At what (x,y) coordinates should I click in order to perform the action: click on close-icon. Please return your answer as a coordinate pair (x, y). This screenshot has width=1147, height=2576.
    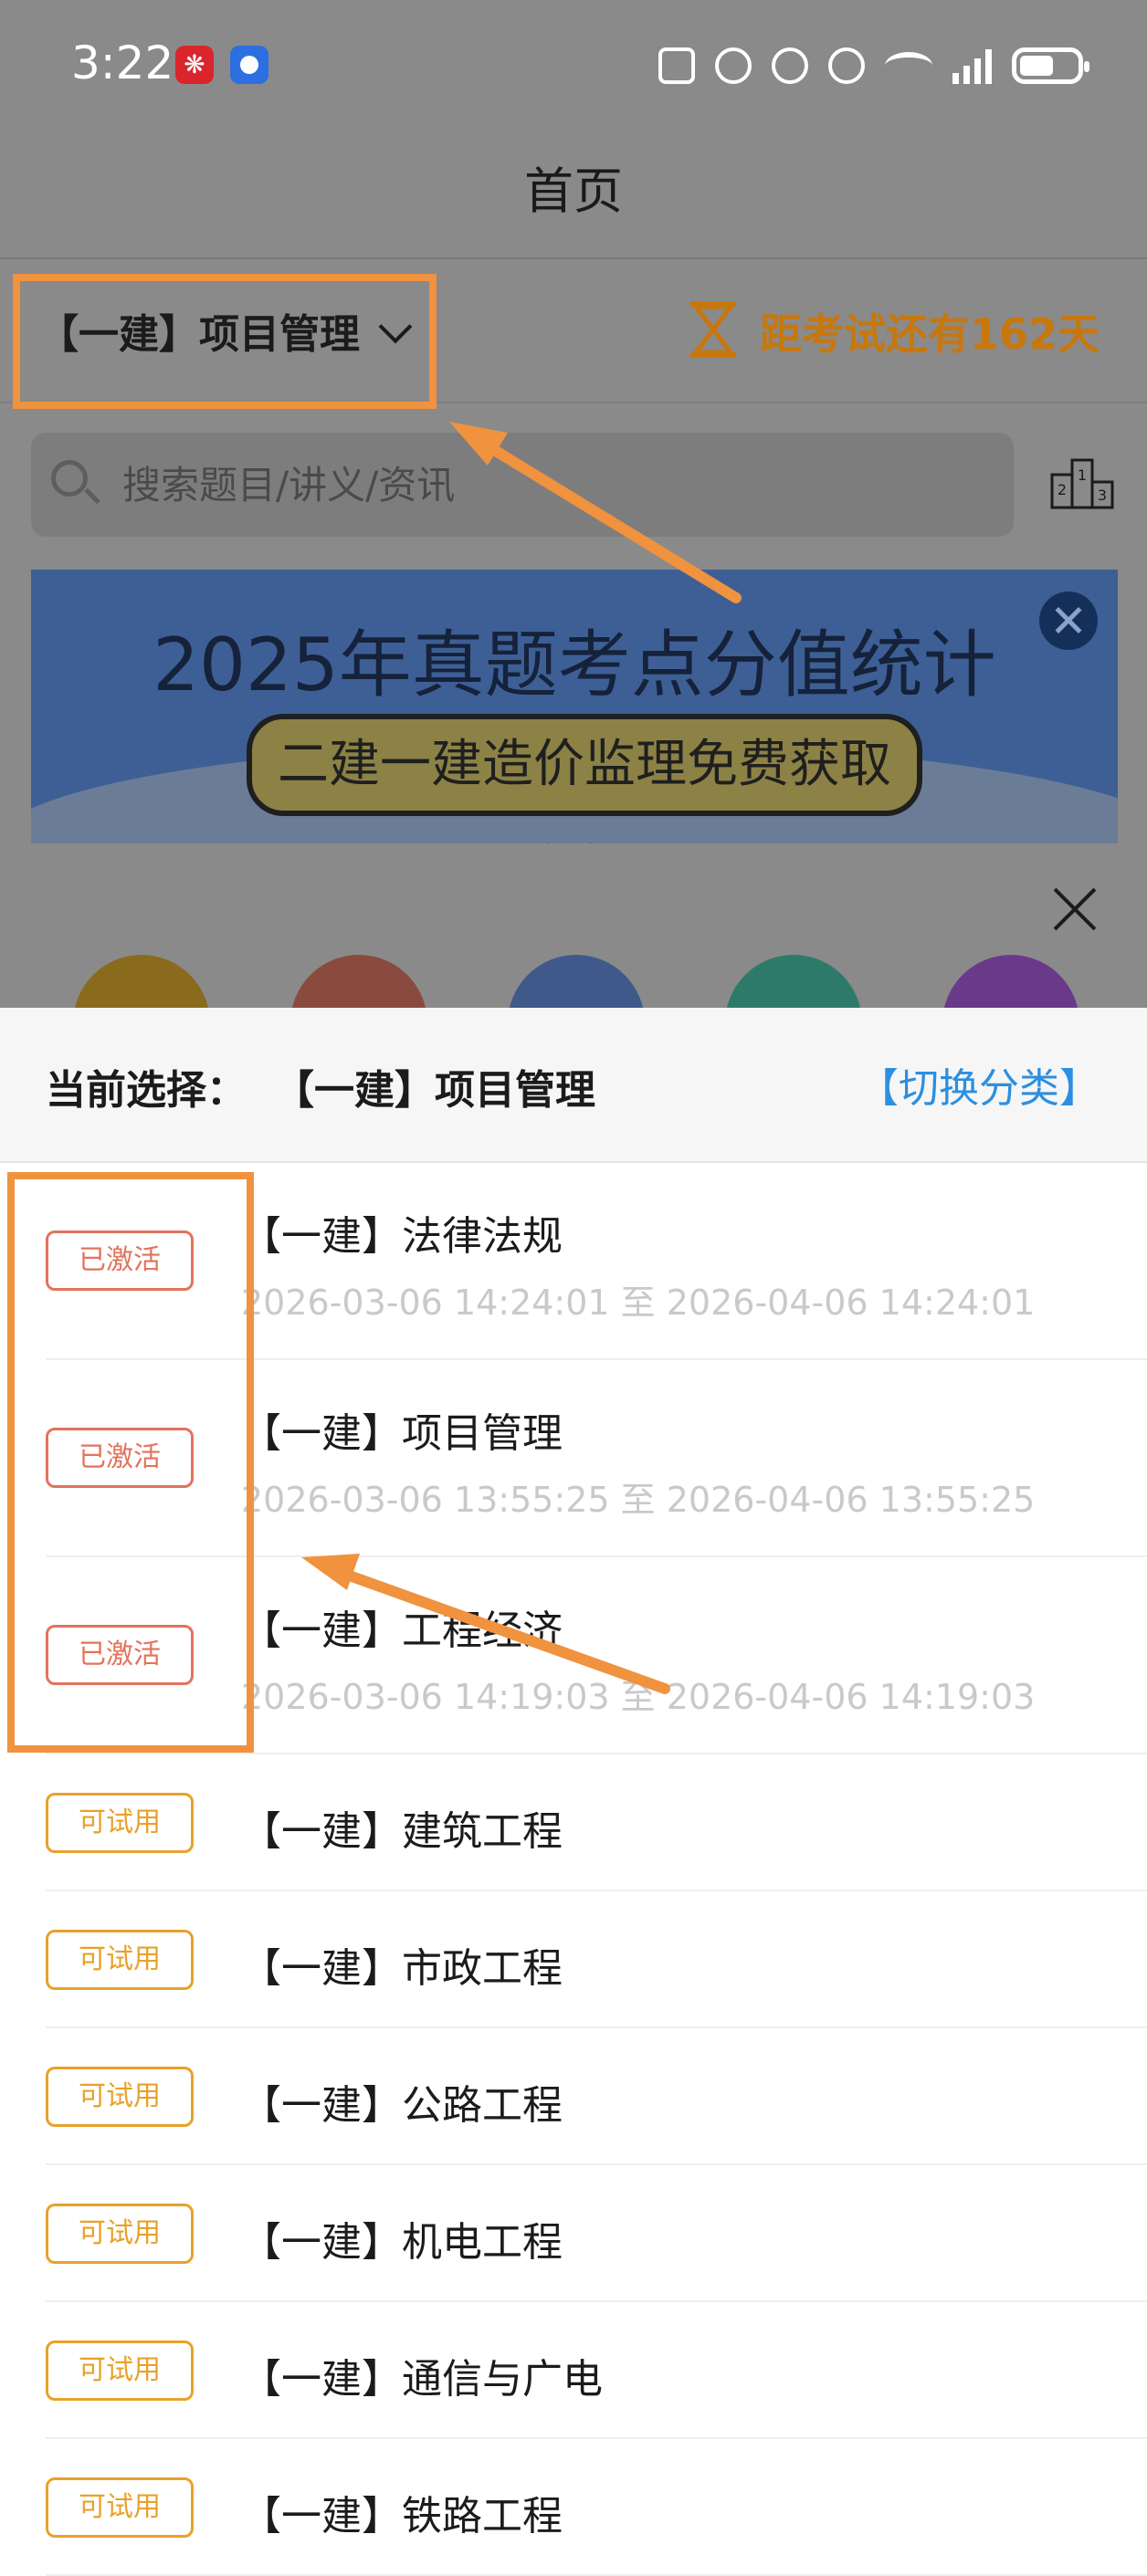
    Looking at the image, I should click on (1075, 910).